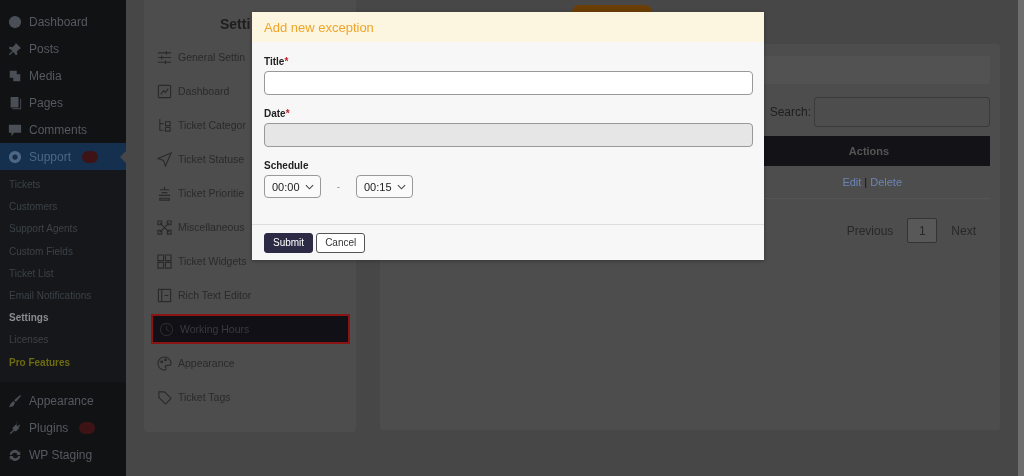 The height and width of the screenshot is (476, 1024). What do you see at coordinates (164, 91) in the screenshot?
I see `chart-icon` at bounding box center [164, 91].